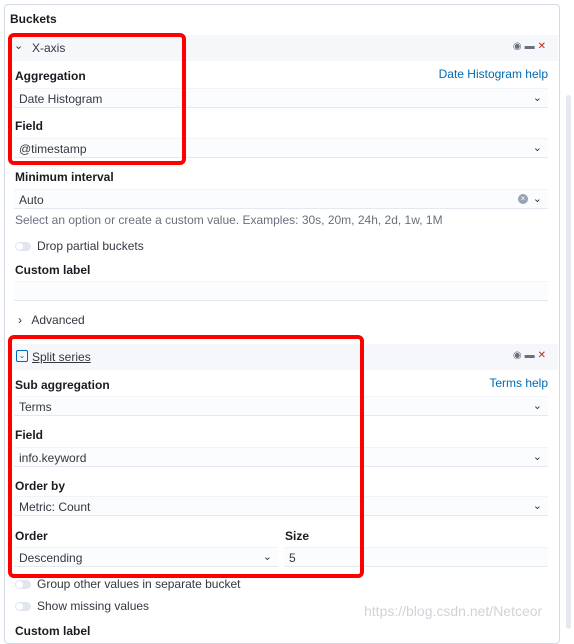 This screenshot has width=574, height=644. I want to click on advanced-toggle: › Advanced, so click(51, 320).